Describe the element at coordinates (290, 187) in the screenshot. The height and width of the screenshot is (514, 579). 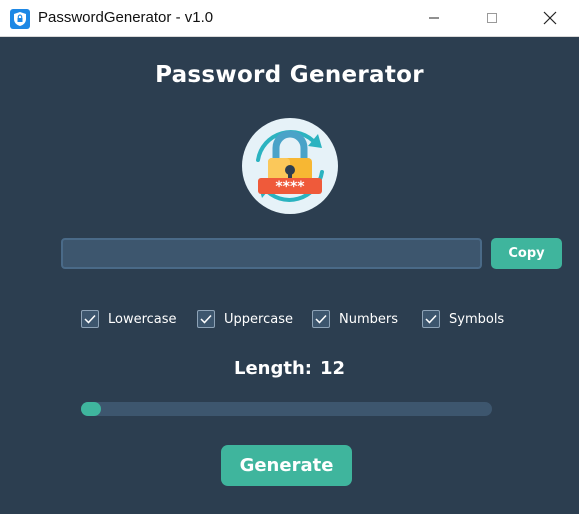
I see `logo-mask-text: ****` at that location.